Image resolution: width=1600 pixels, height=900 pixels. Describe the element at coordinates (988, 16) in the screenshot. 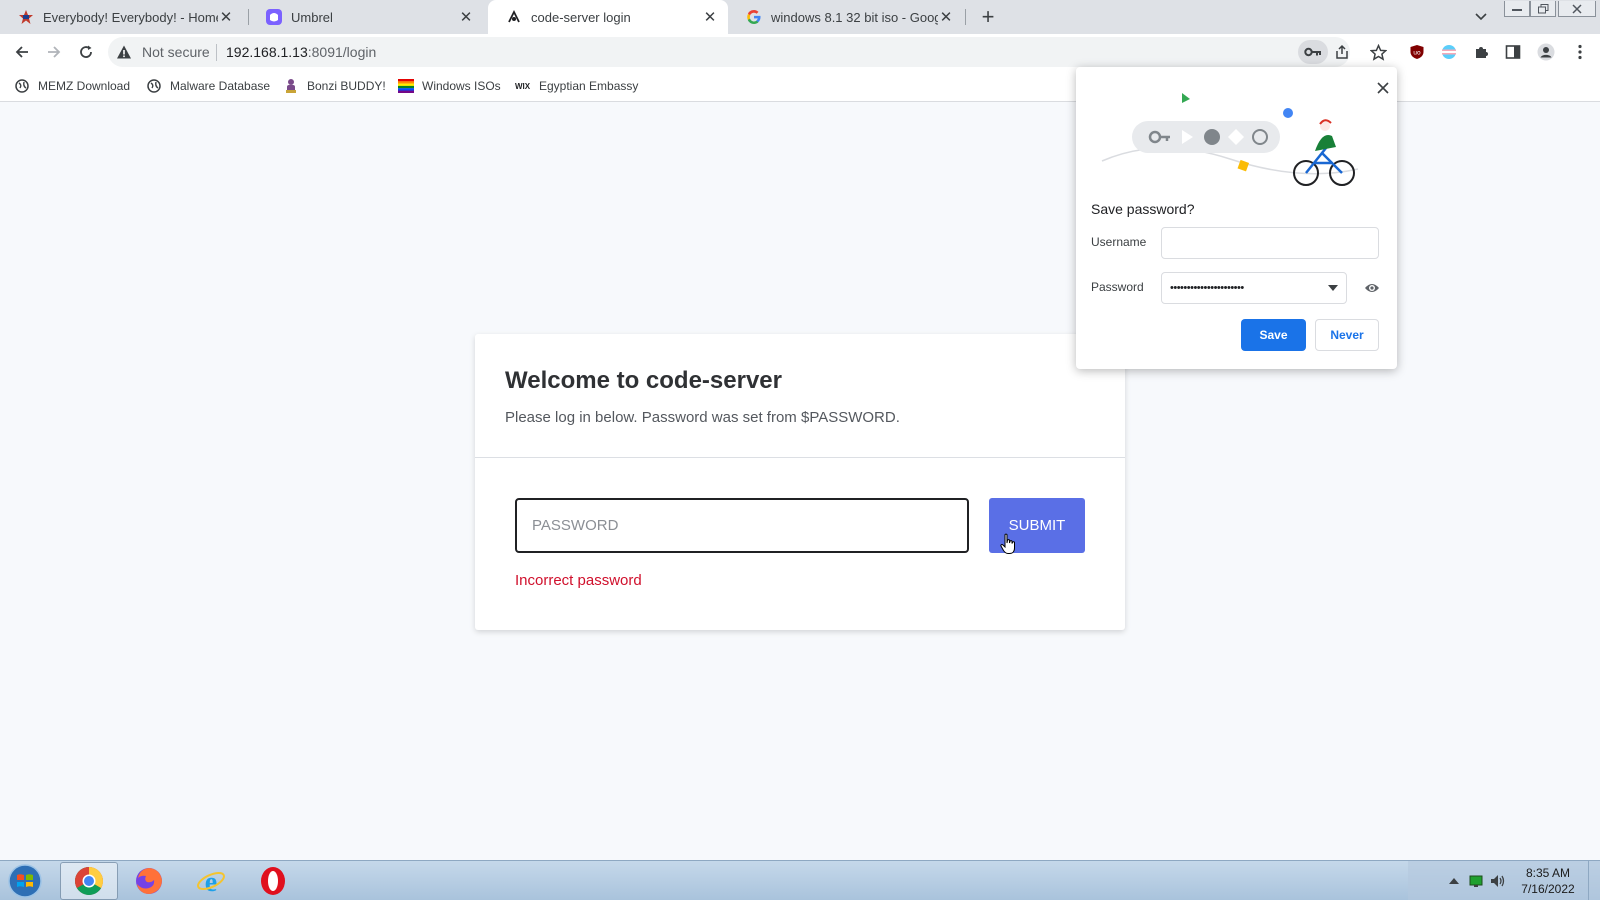

I see `new-tab-button: +` at that location.